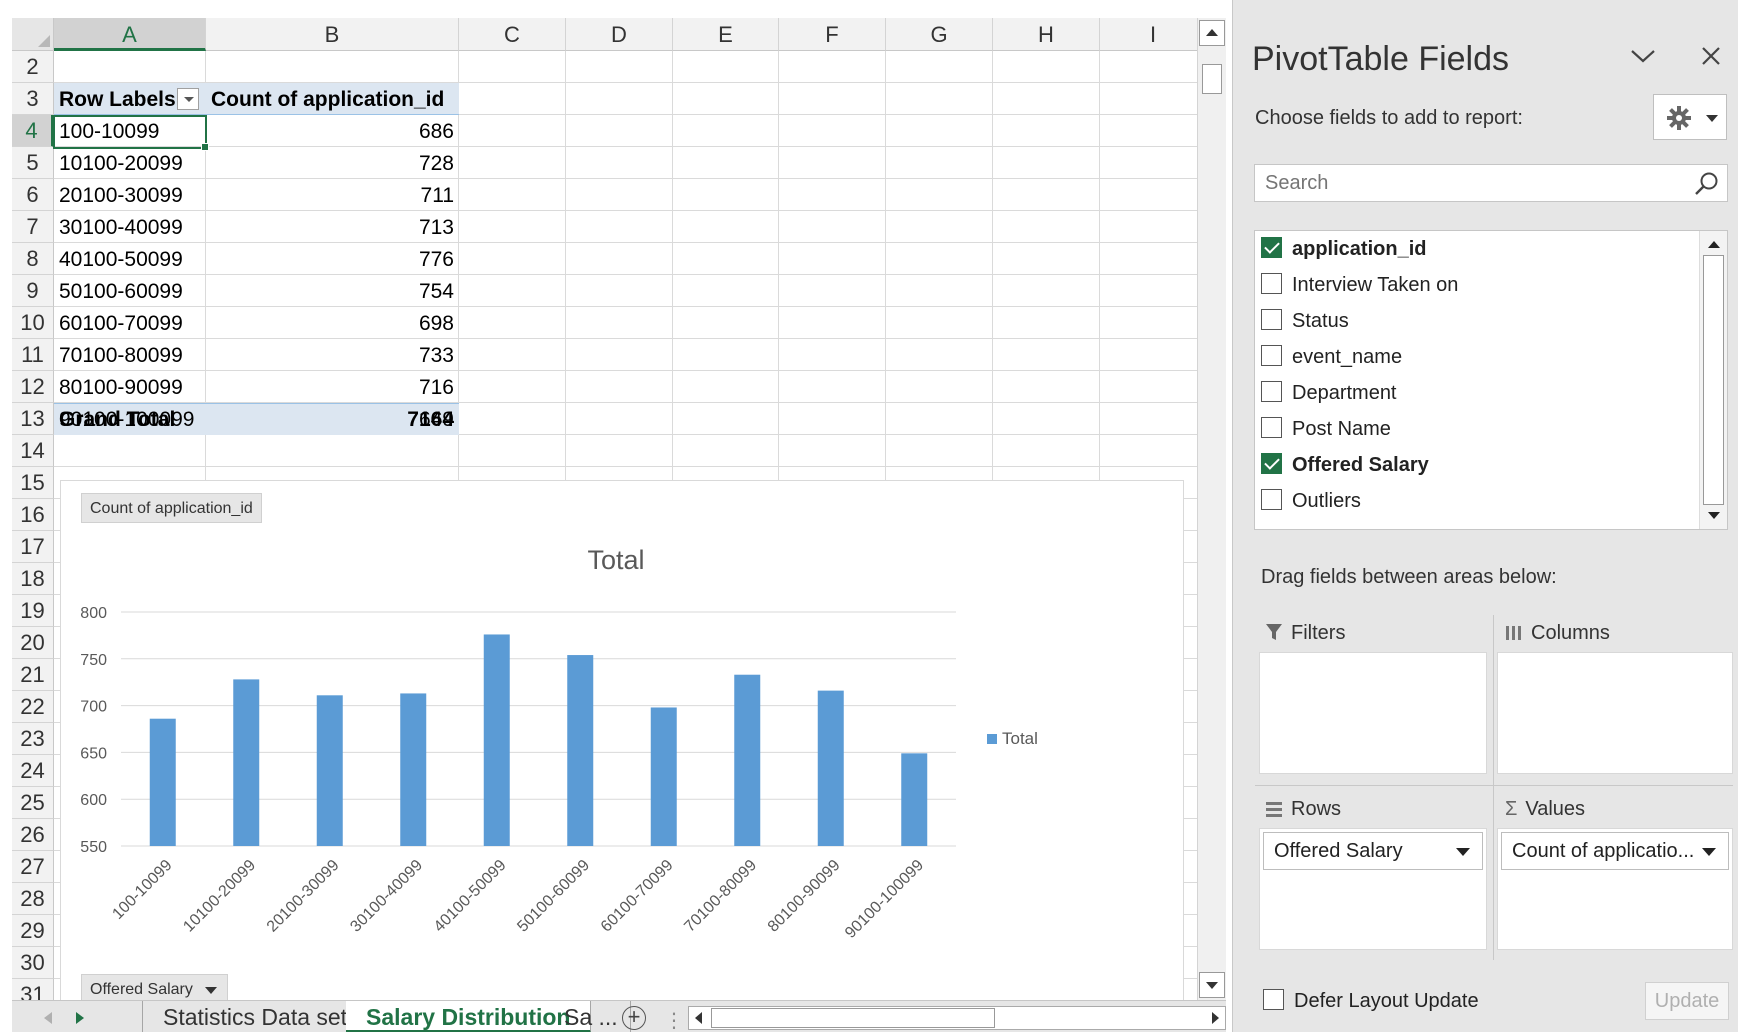 The width and height of the screenshot is (1738, 1032). I want to click on pivot-row-label: 60100-70099, so click(130, 323).